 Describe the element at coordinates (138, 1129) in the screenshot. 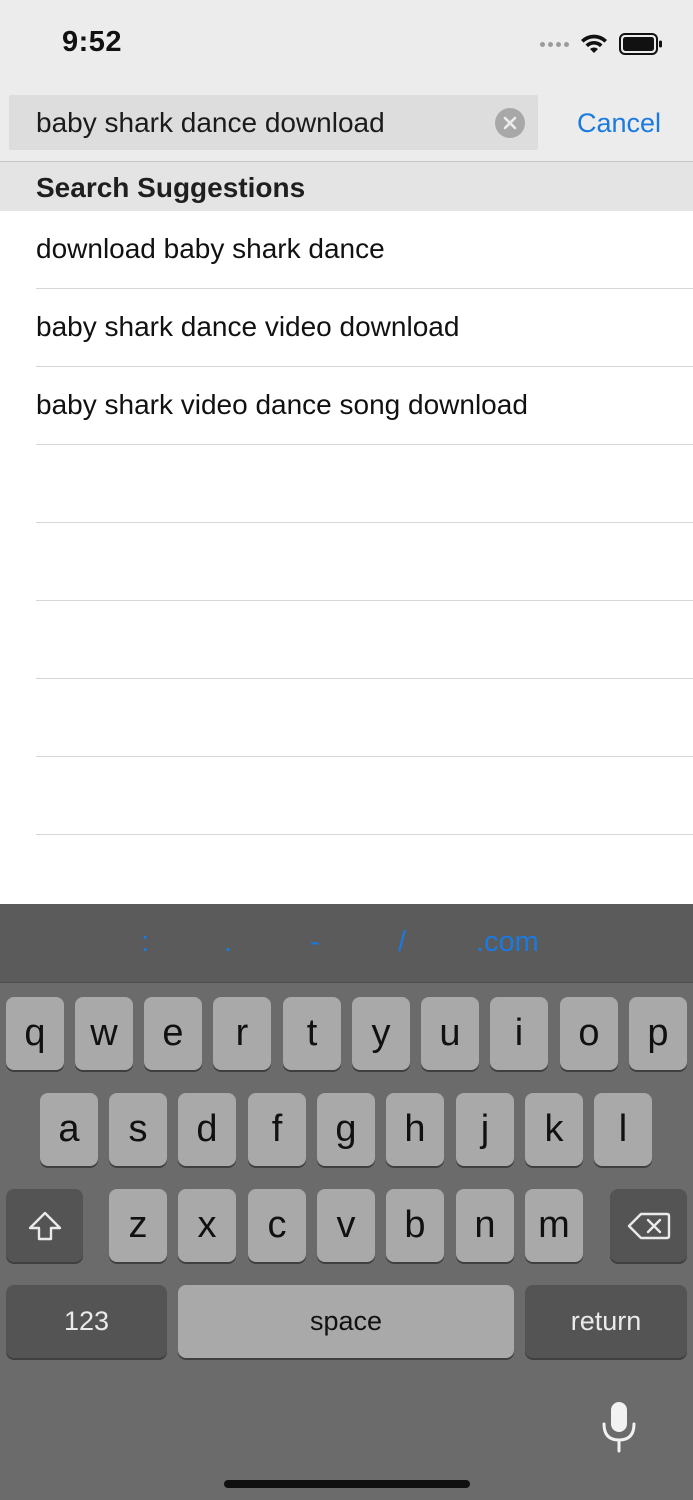

I see `key-s: s` at that location.